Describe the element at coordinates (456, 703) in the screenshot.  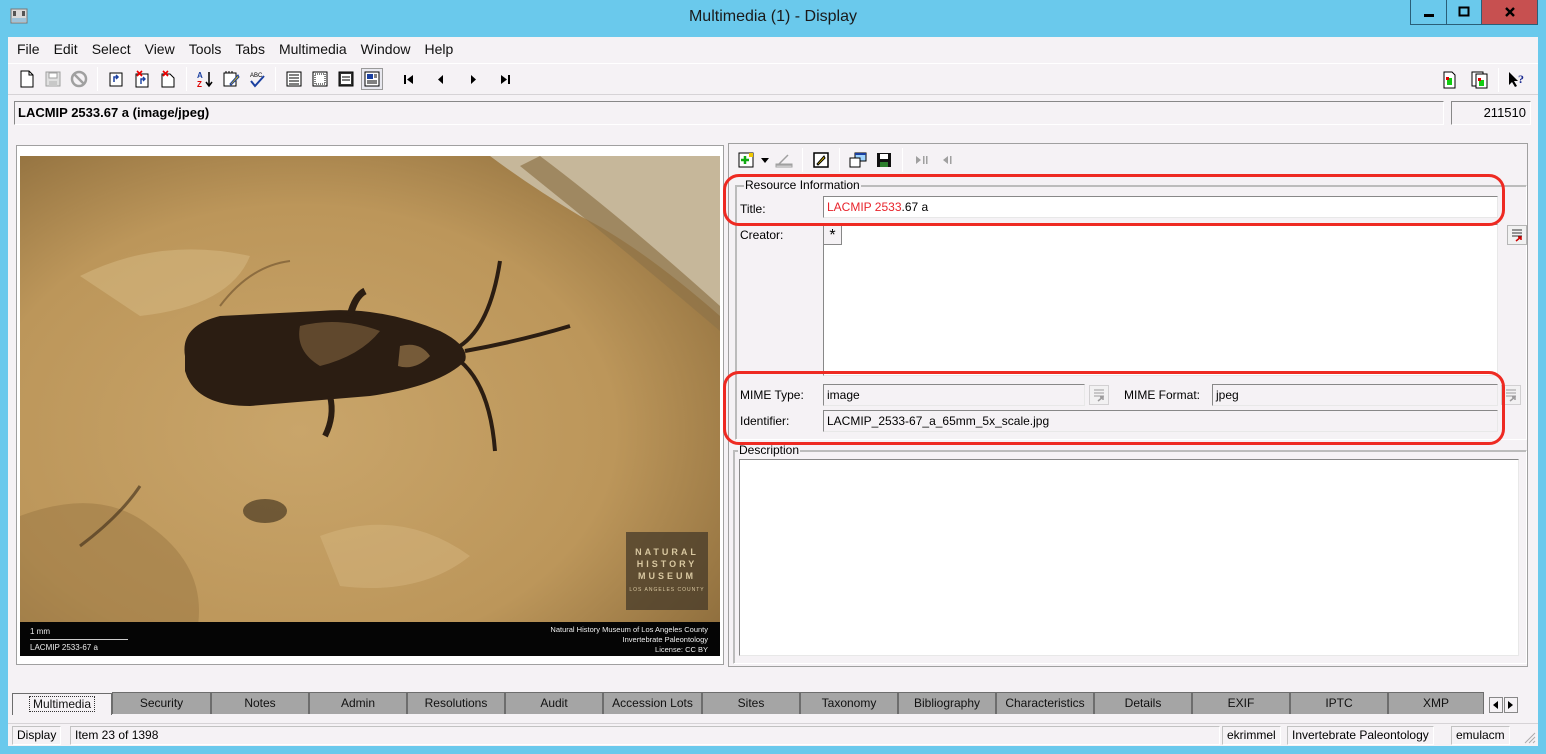
I see `tab-resolutions: Resolutions` at that location.